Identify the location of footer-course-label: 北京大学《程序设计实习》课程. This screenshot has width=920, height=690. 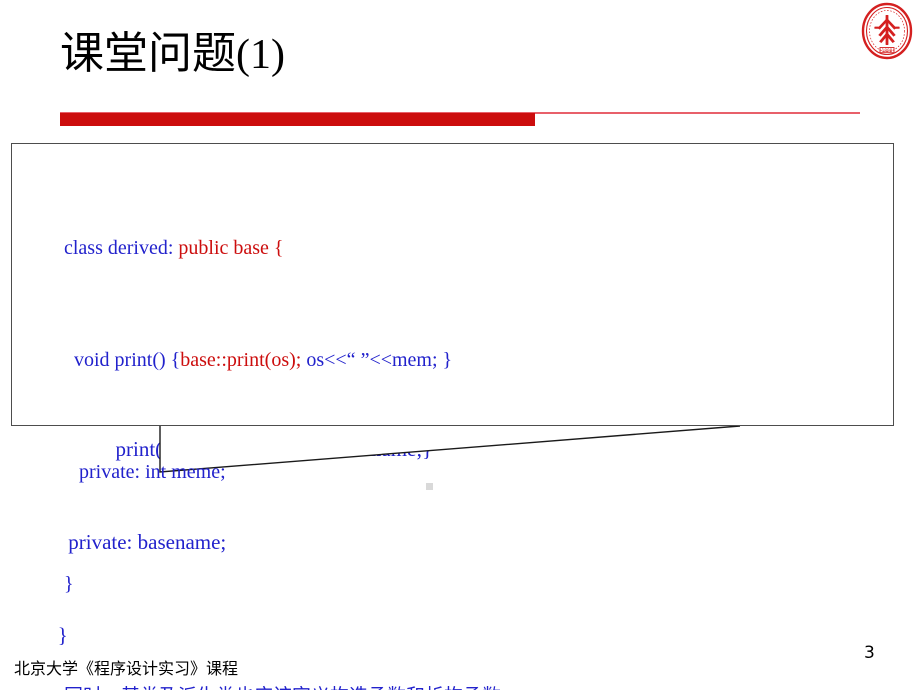
(126, 668).